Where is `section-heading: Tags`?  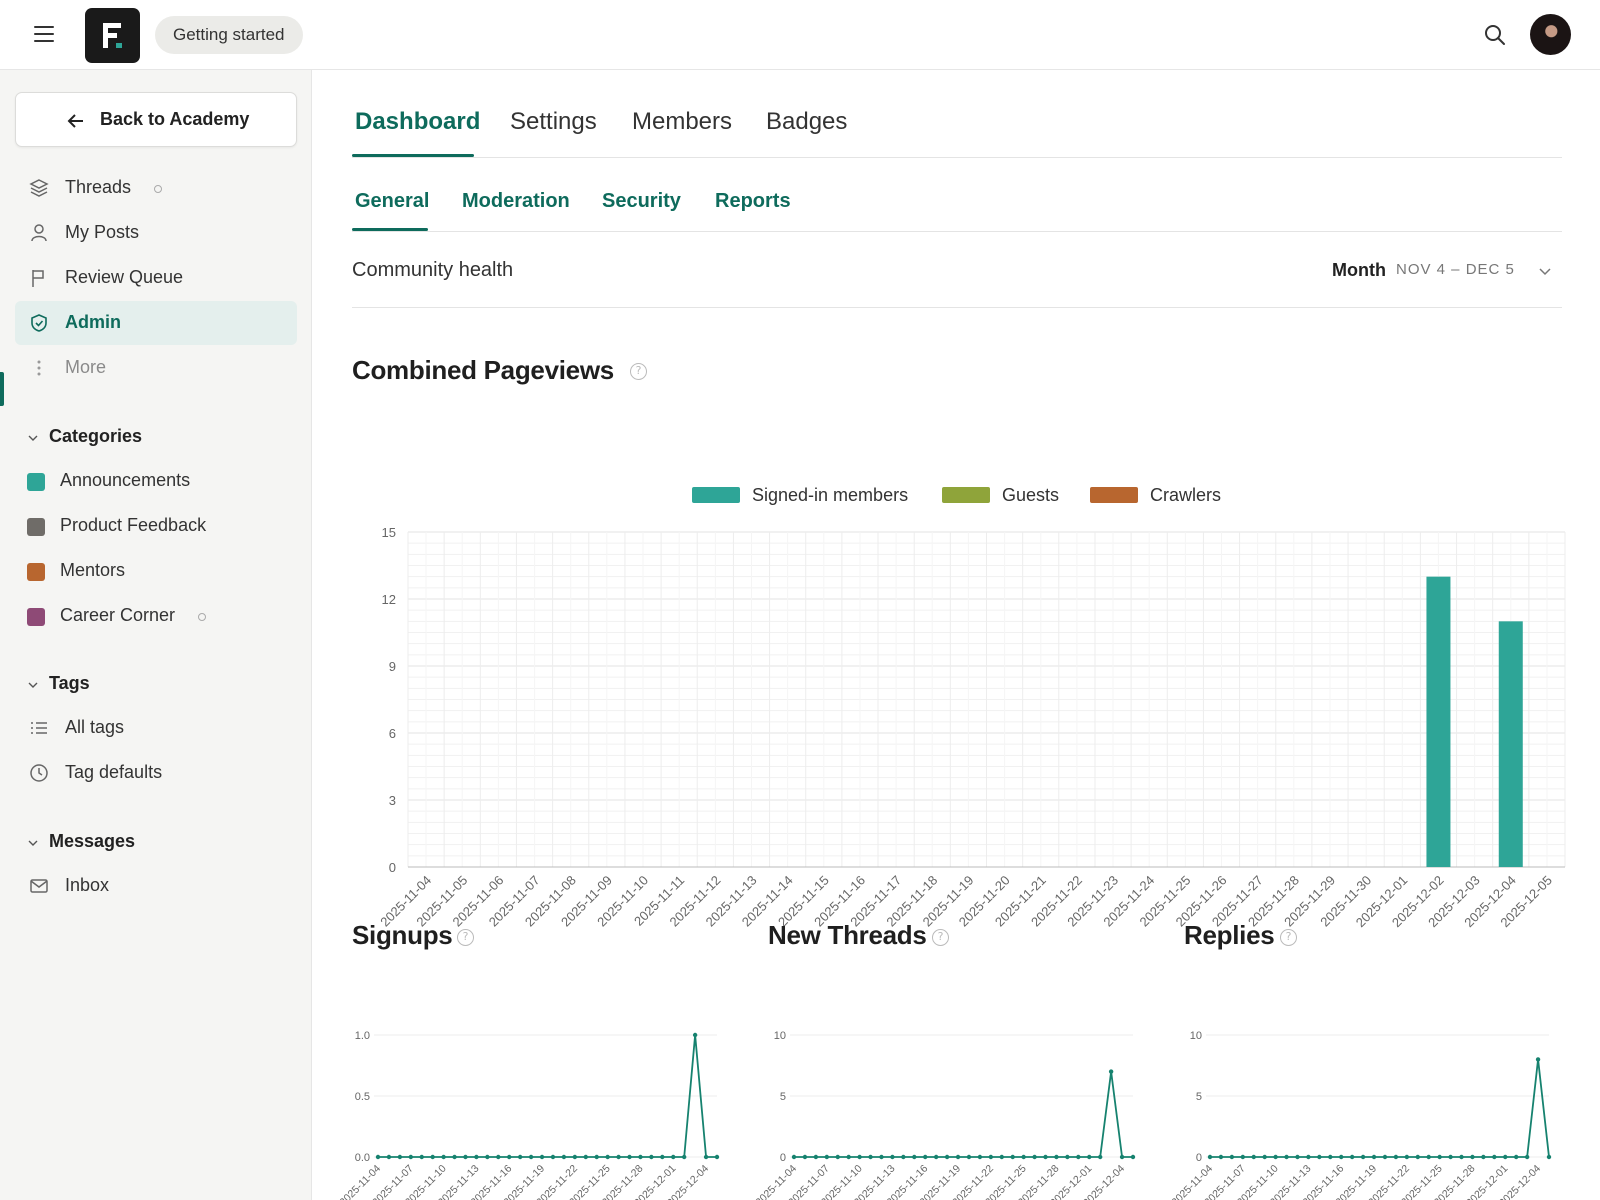
section-heading: Tags is located at coordinates (69, 683).